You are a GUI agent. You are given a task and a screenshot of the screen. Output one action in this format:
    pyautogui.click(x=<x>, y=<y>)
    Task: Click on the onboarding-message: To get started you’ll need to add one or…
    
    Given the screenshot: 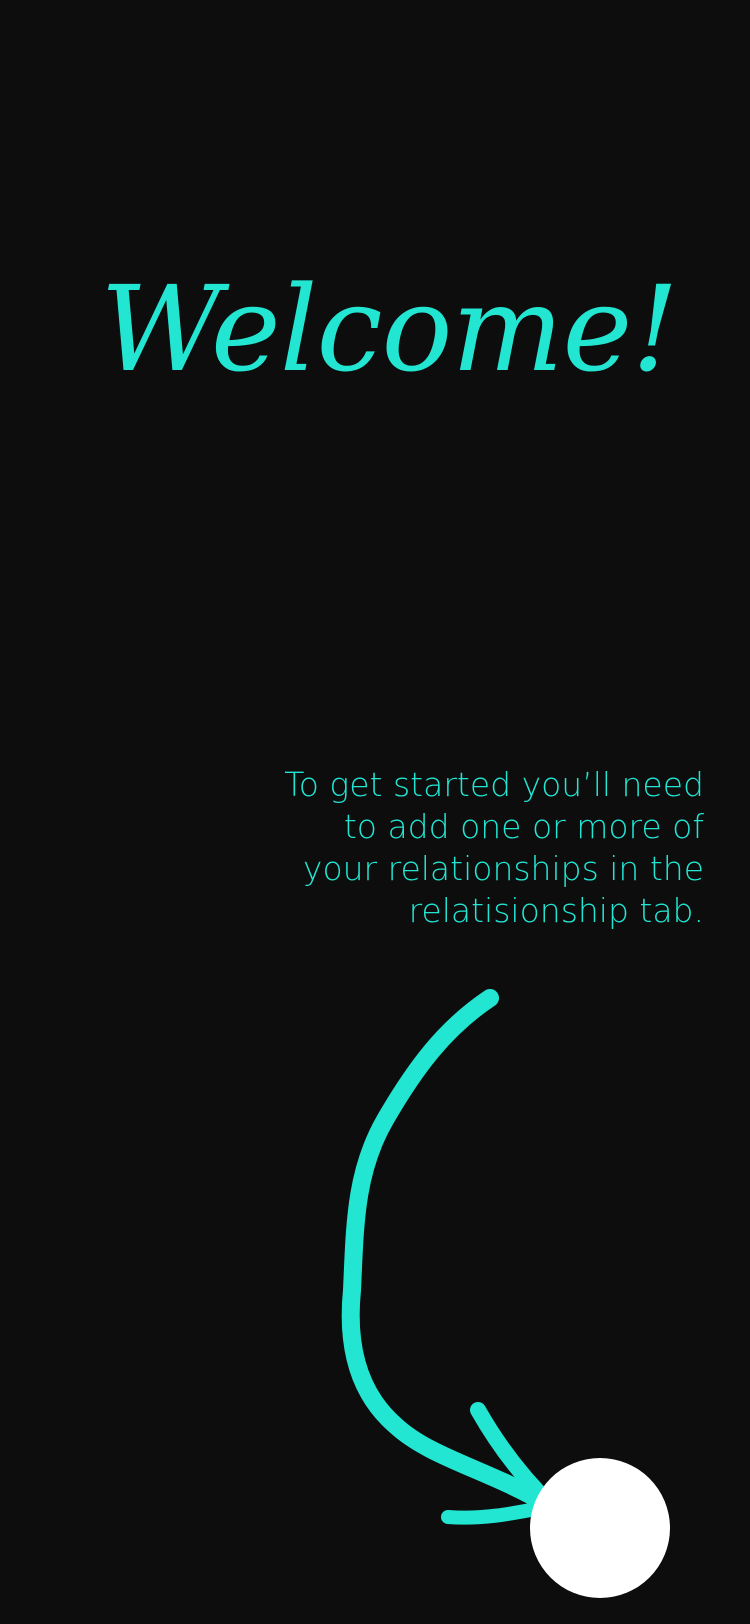 What is the action you would take?
    pyautogui.click(x=494, y=847)
    